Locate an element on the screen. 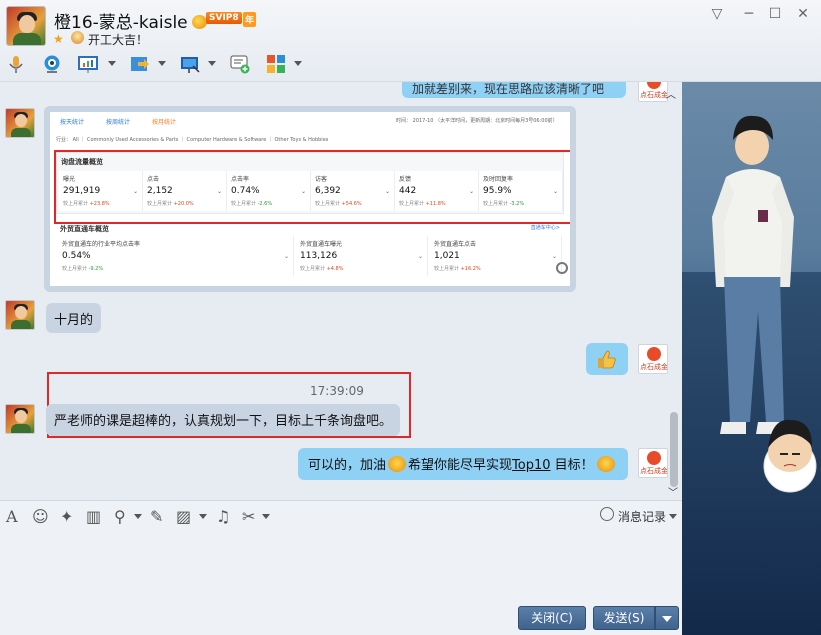 The image size is (821, 635). embedded-tab-week: 按周统计 is located at coordinates (118, 122).